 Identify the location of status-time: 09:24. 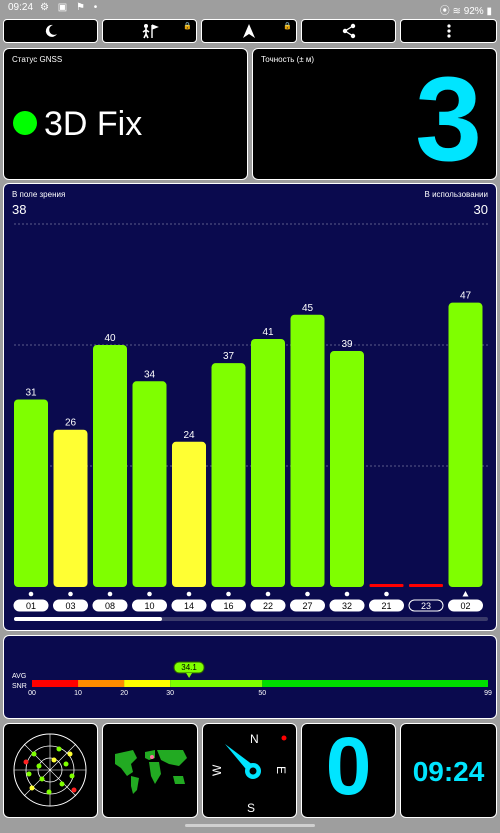
(21, 7).